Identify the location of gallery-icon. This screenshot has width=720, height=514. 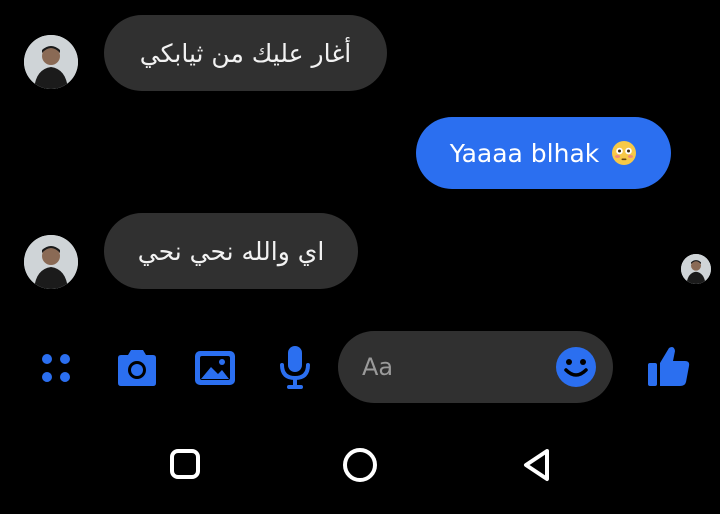
(215, 368).